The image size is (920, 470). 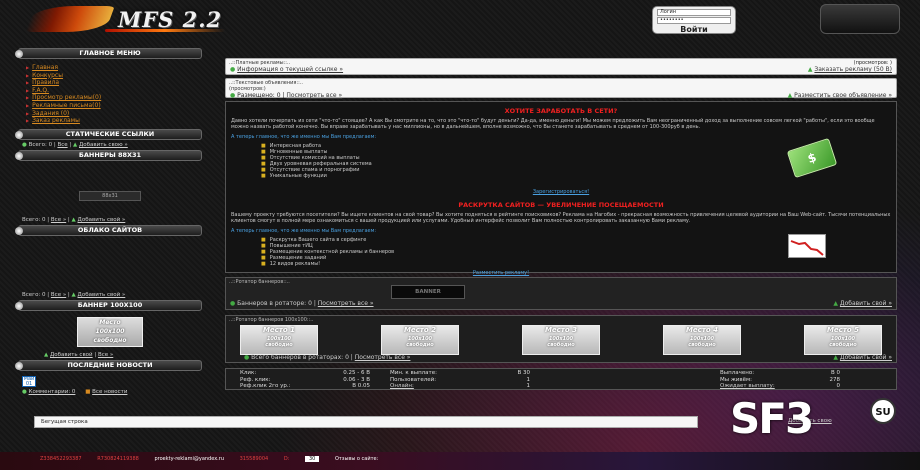 I want to click on rotator100-add: Добавить свой », so click(x=866, y=357).